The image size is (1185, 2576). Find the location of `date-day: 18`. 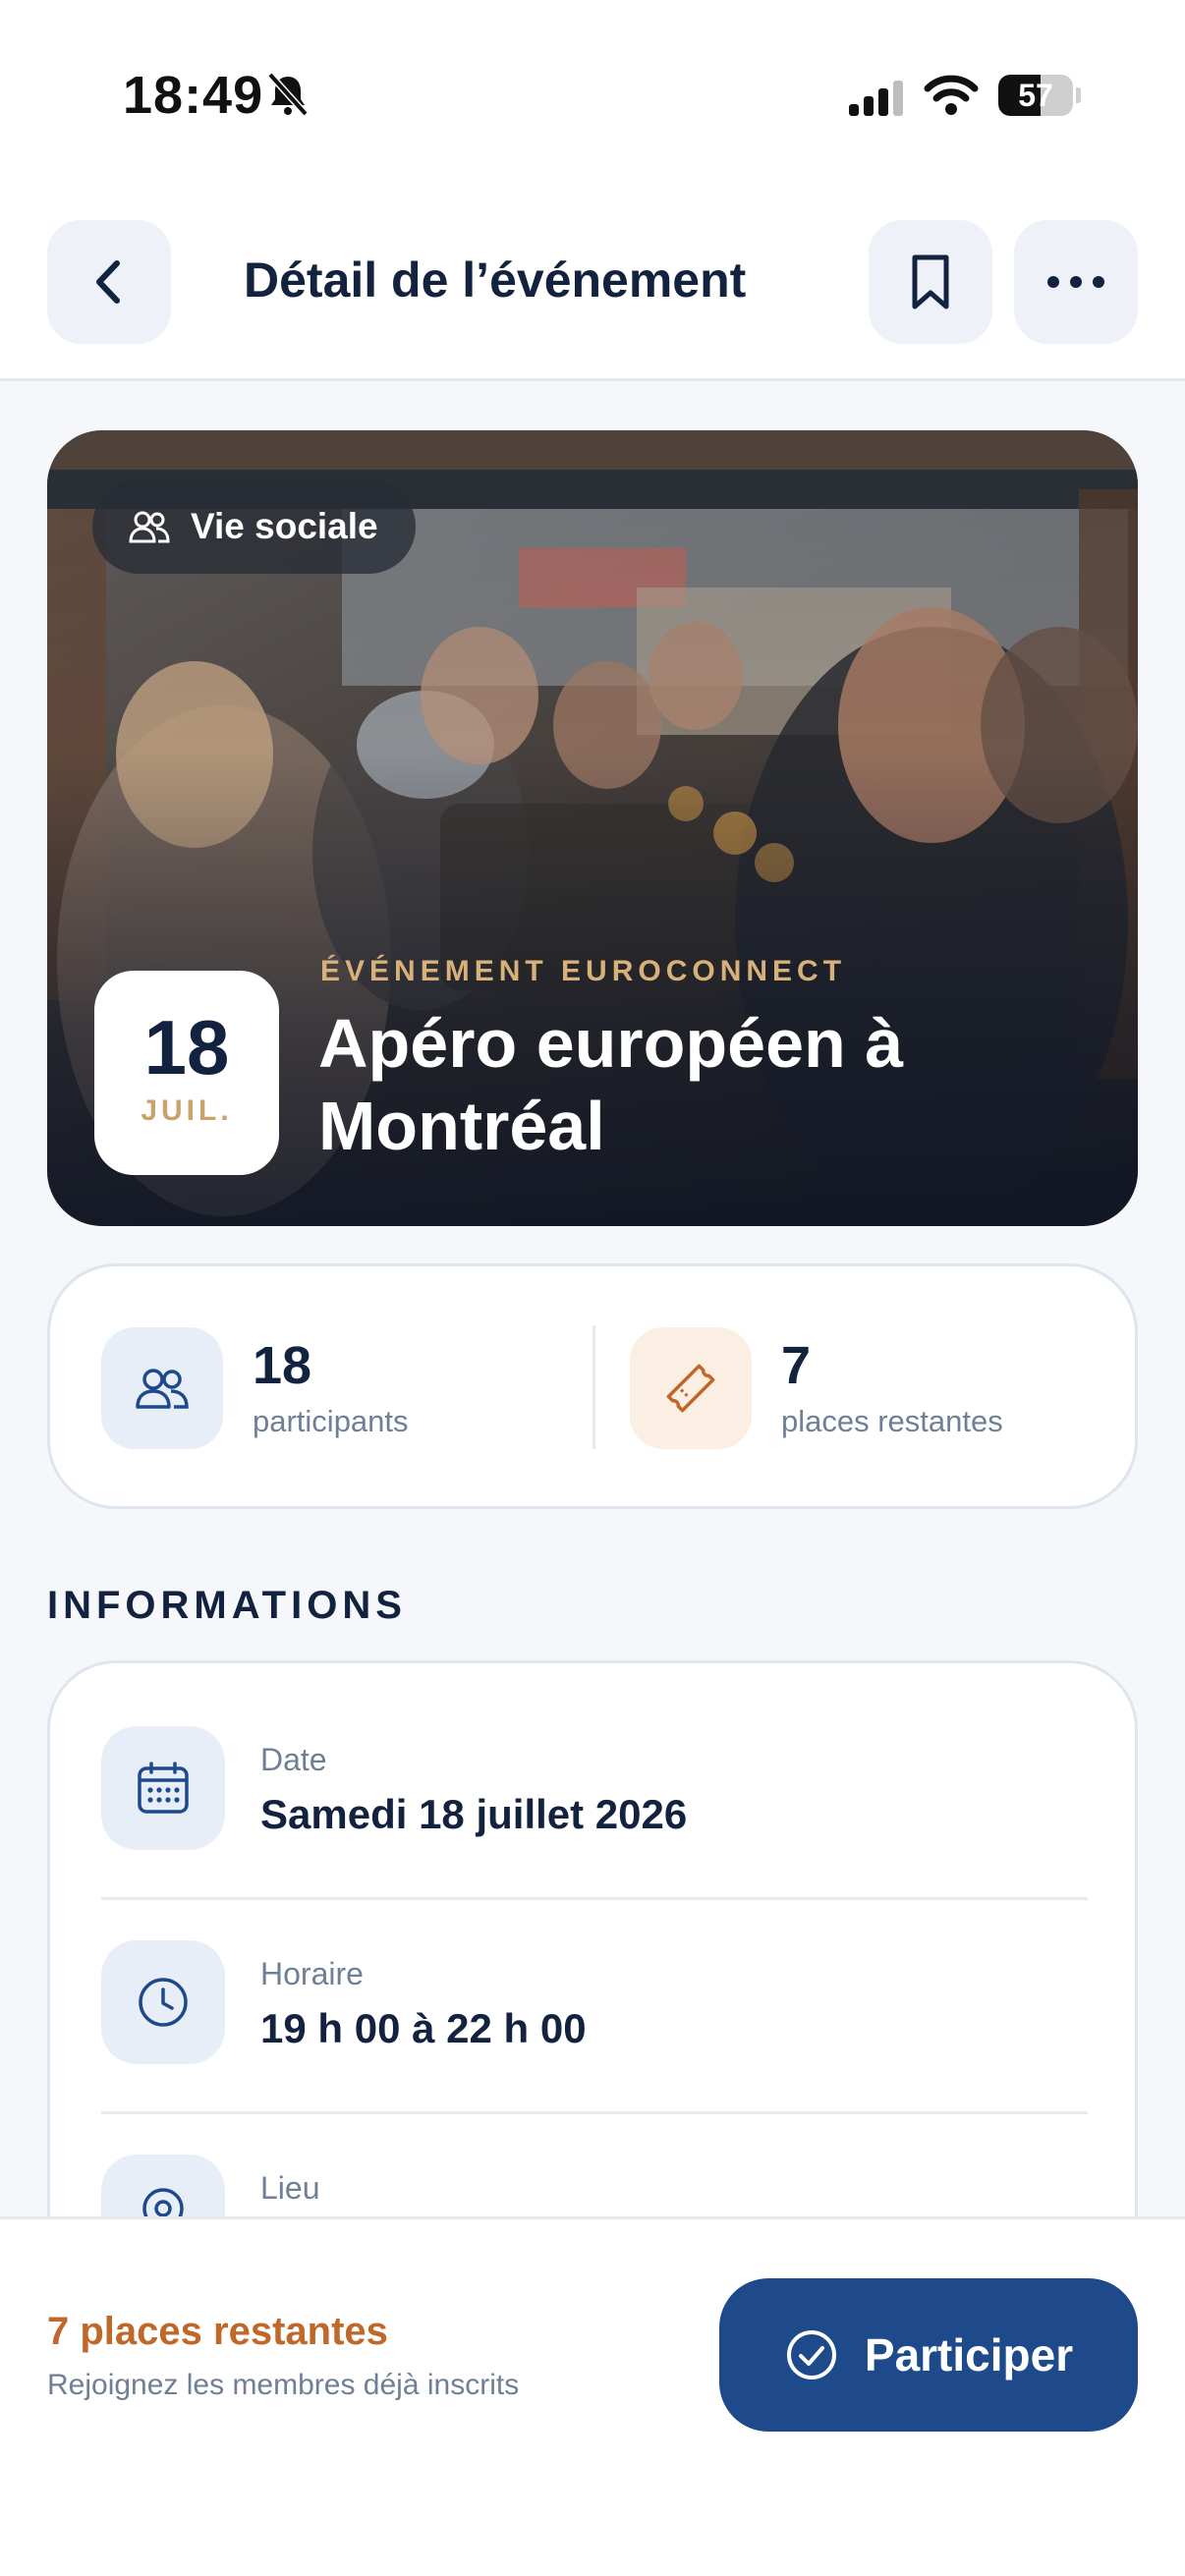

date-day: 18 is located at coordinates (186, 1047).